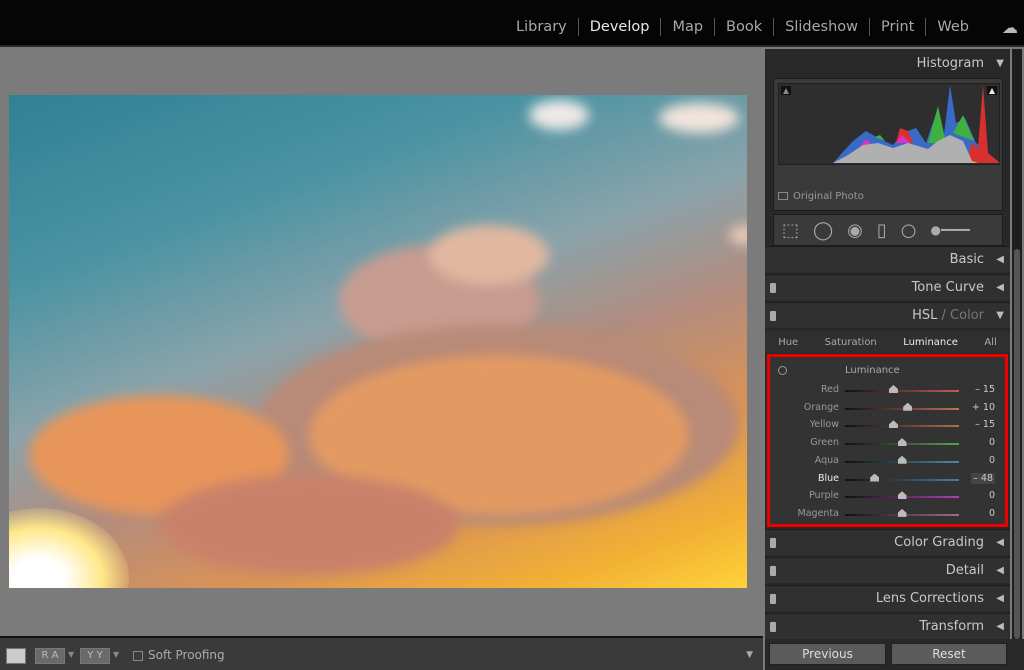  I want to click on spot-removal-icon: ◯, so click(823, 230).